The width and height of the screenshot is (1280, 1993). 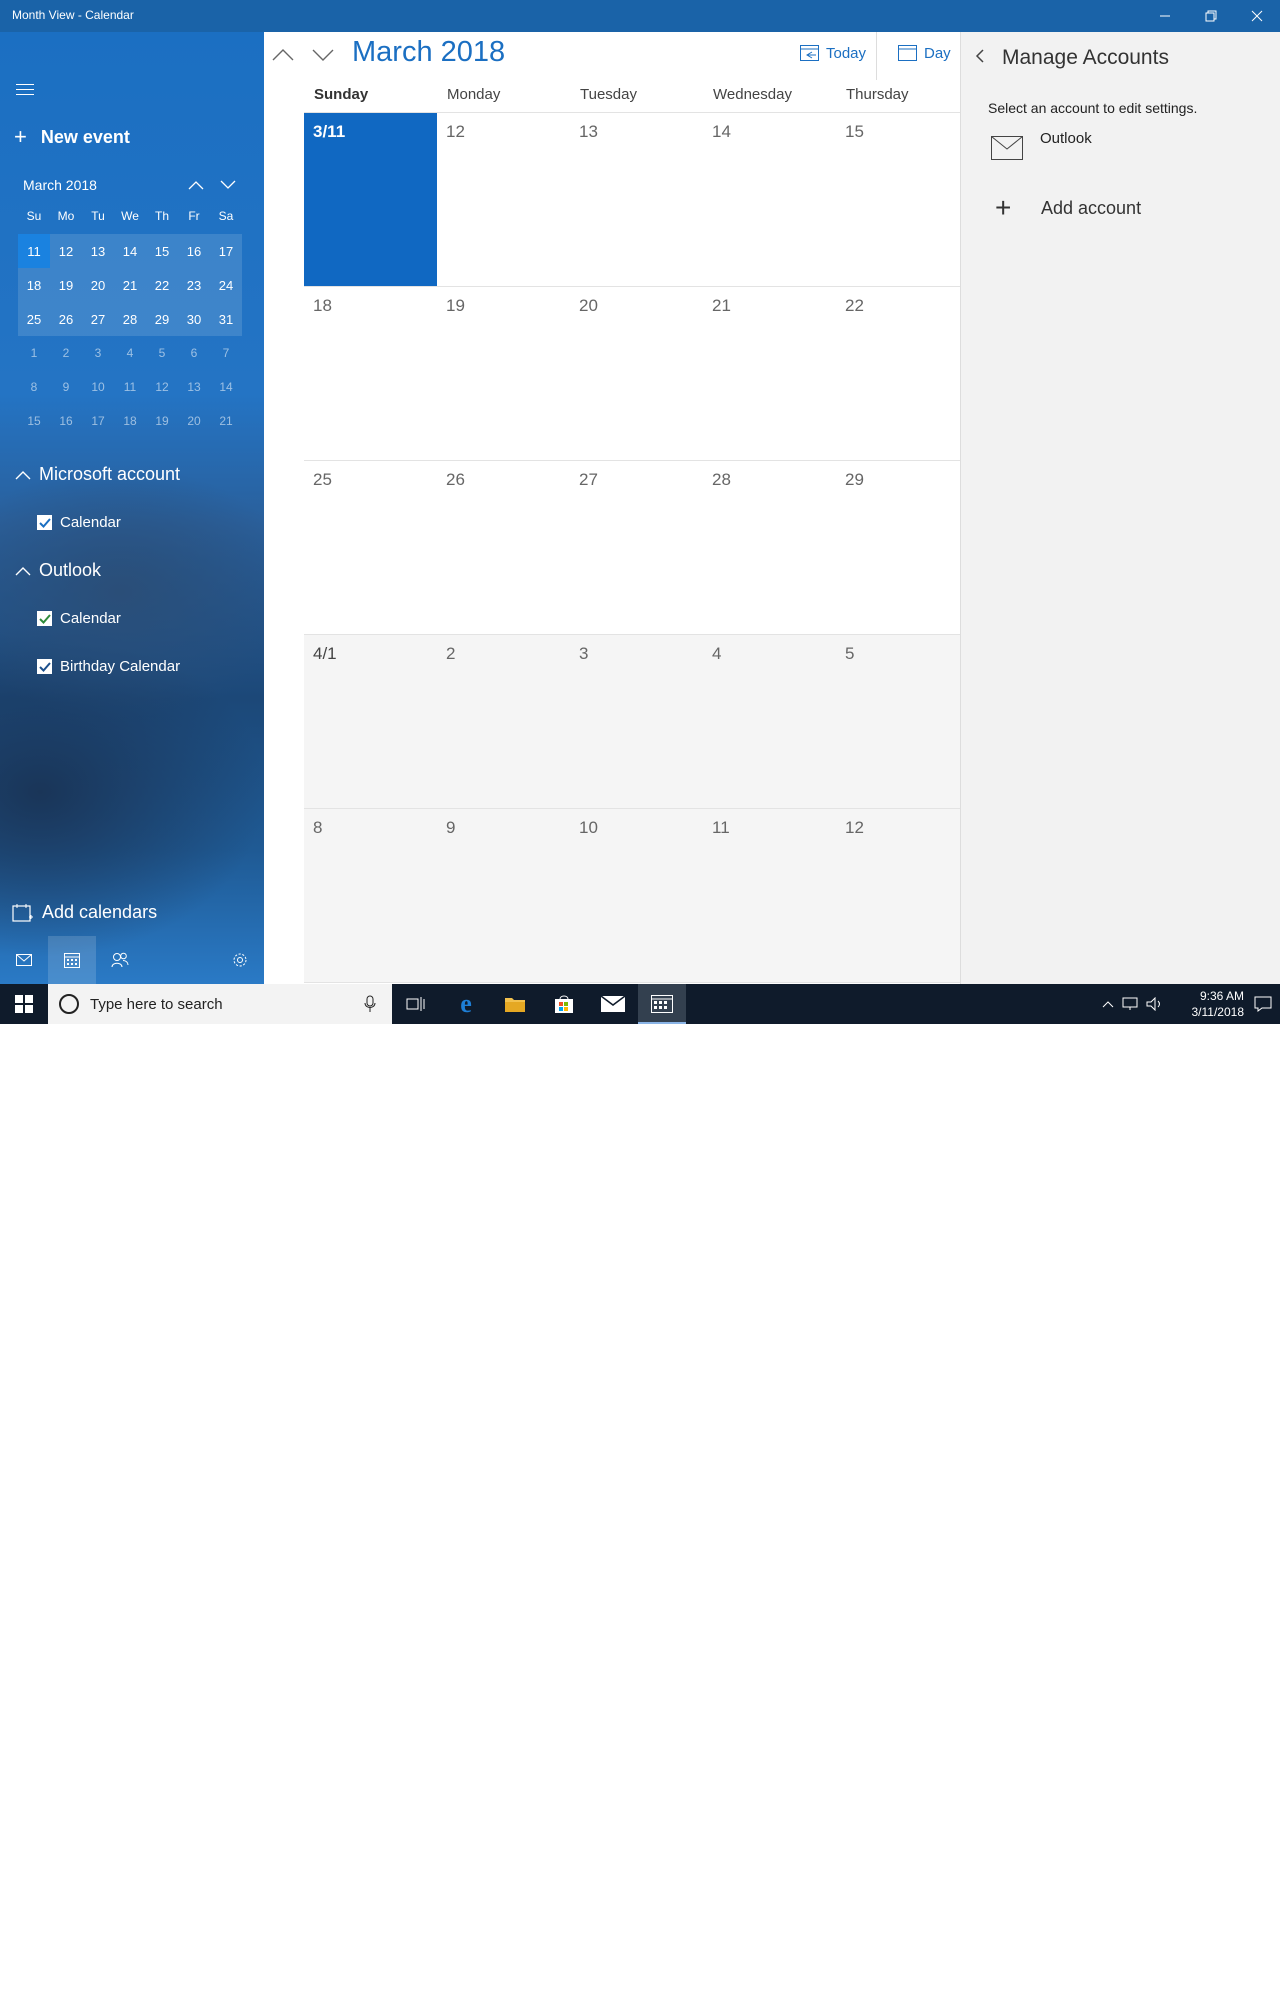 What do you see at coordinates (1130, 1004) in the screenshot?
I see `network-icon` at bounding box center [1130, 1004].